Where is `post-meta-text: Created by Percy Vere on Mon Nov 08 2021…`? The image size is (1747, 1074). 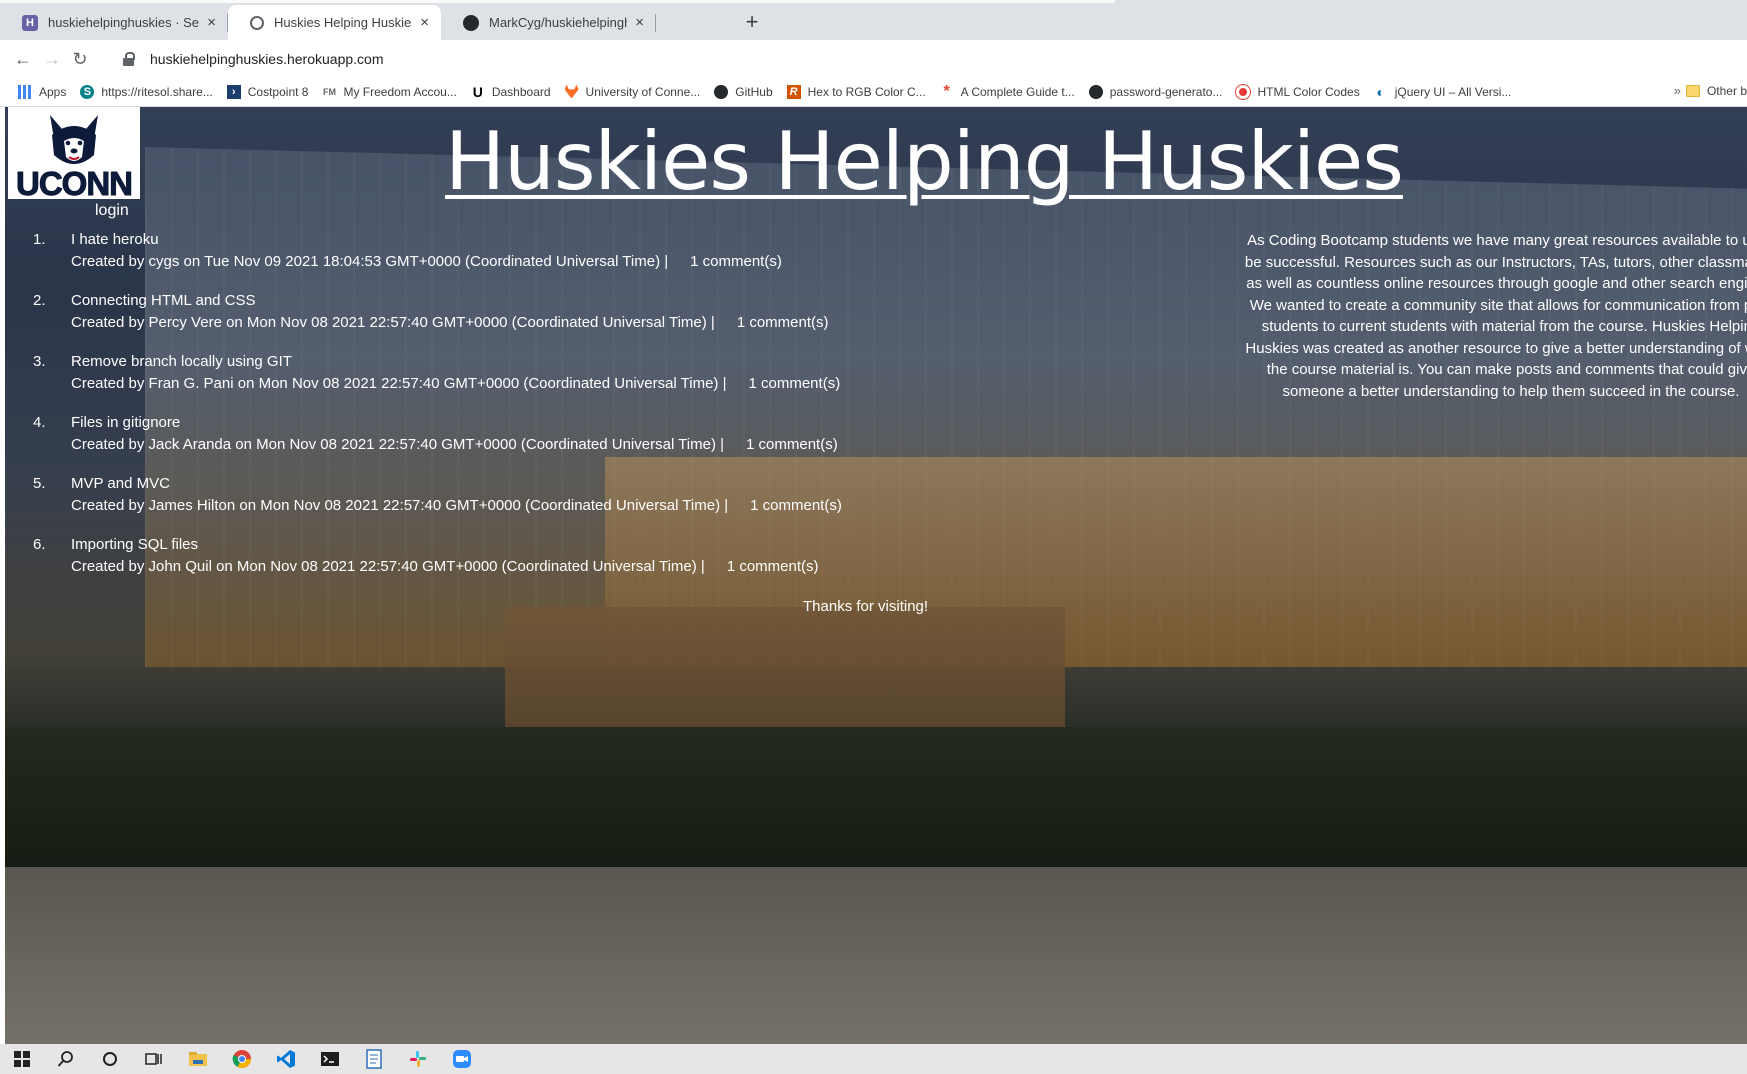
post-meta-text: Created by Percy Vere on Mon Nov 08 2021… is located at coordinates (393, 322).